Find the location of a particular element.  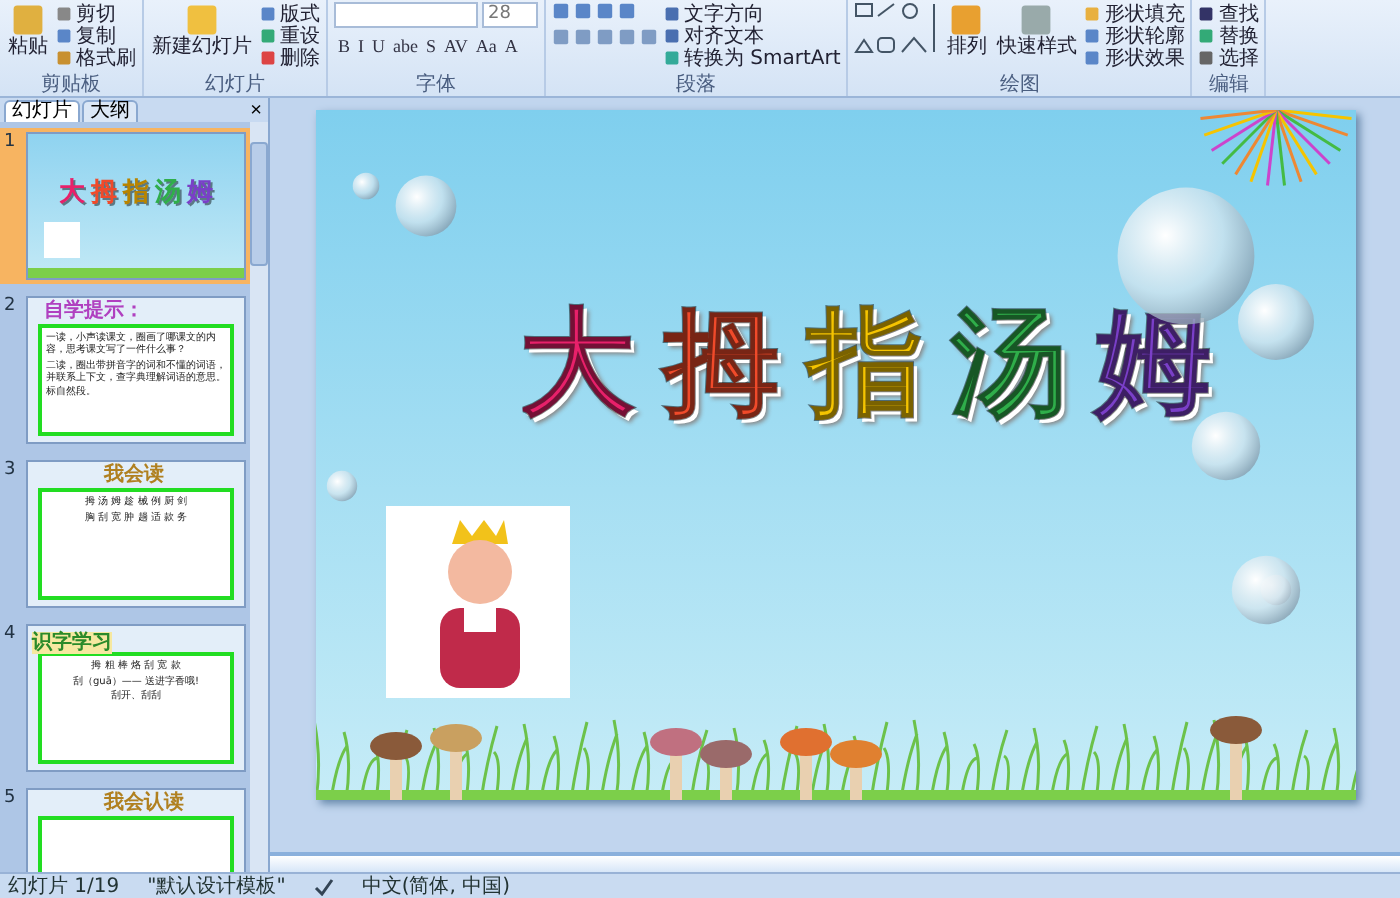

ribbon-button: 粘贴 is located at coordinates (28, 30).